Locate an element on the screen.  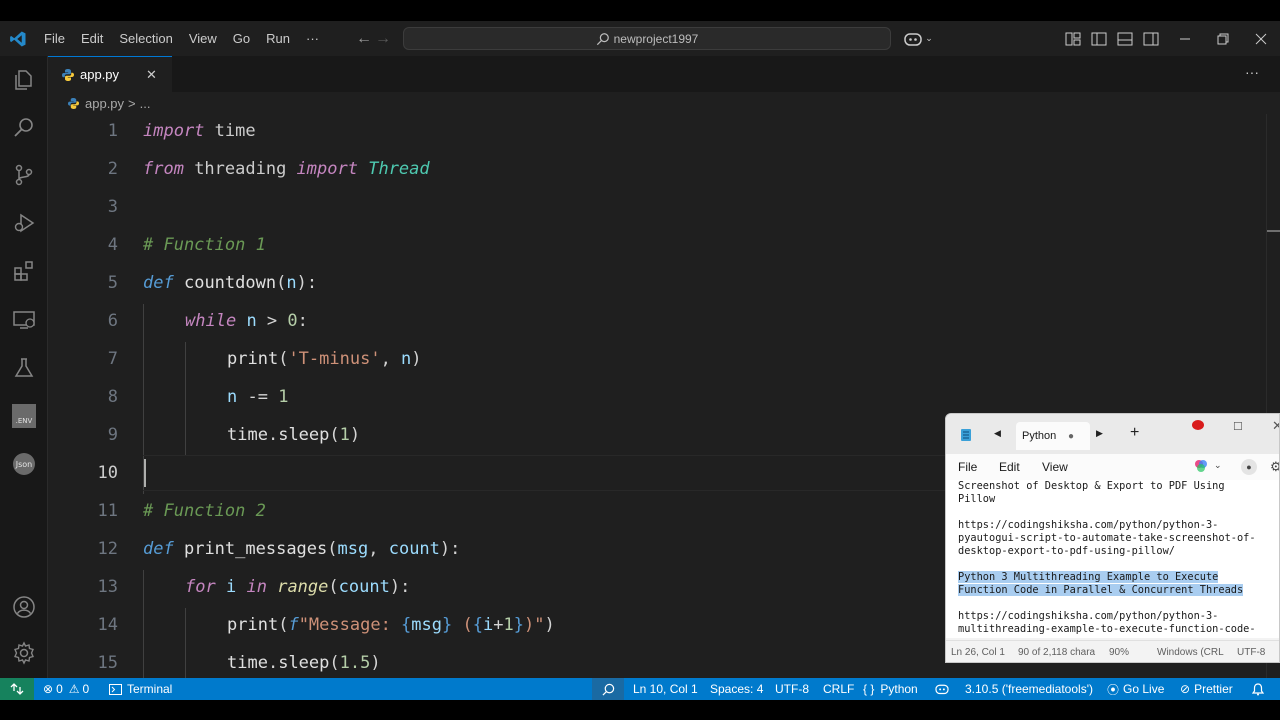
breadcrumb-python-icon is located at coordinates (73, 103).